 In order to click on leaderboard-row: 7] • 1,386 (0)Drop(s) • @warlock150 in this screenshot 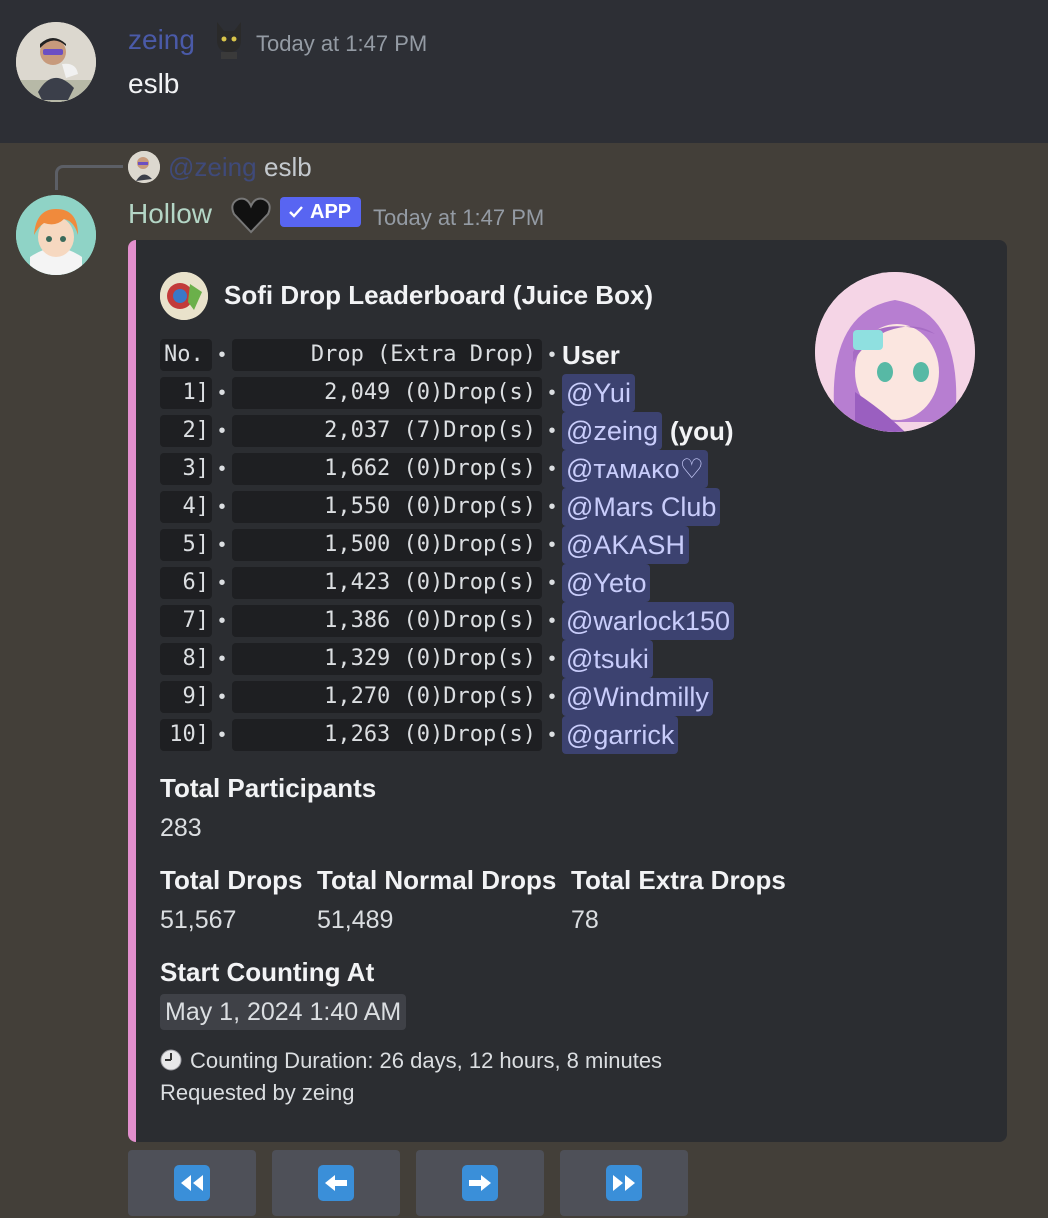, I will do `click(447, 621)`.